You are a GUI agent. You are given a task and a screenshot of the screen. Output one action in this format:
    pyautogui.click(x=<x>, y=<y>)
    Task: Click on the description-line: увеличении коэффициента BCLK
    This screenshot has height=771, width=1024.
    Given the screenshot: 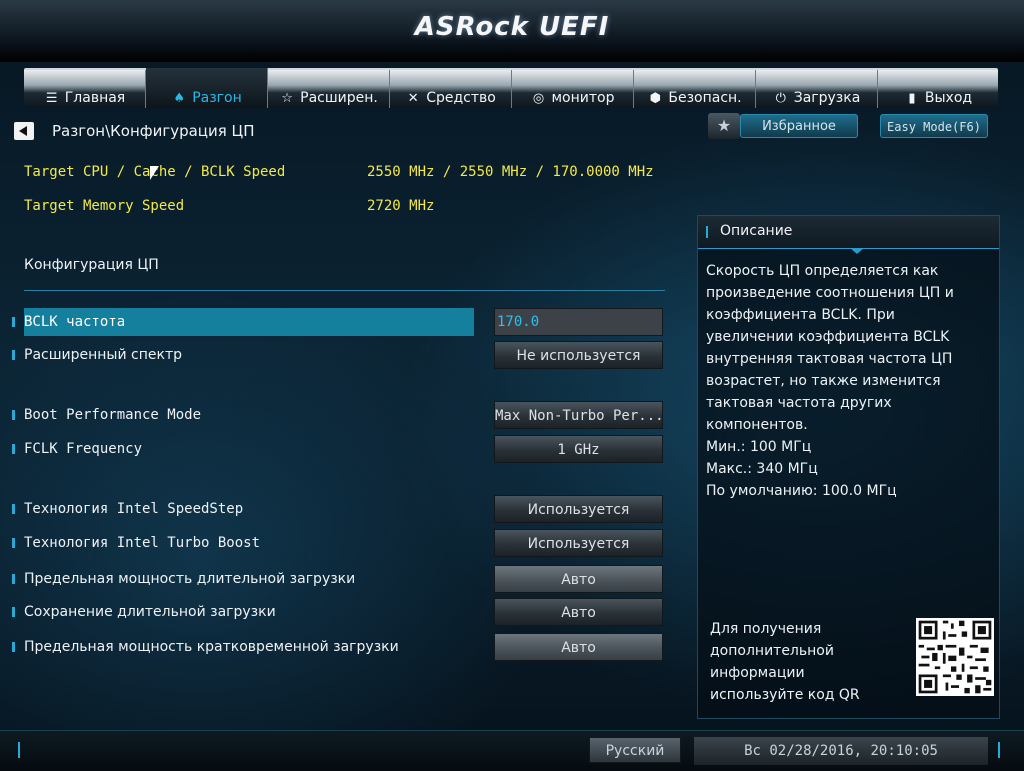 What is the action you would take?
    pyautogui.click(x=828, y=337)
    